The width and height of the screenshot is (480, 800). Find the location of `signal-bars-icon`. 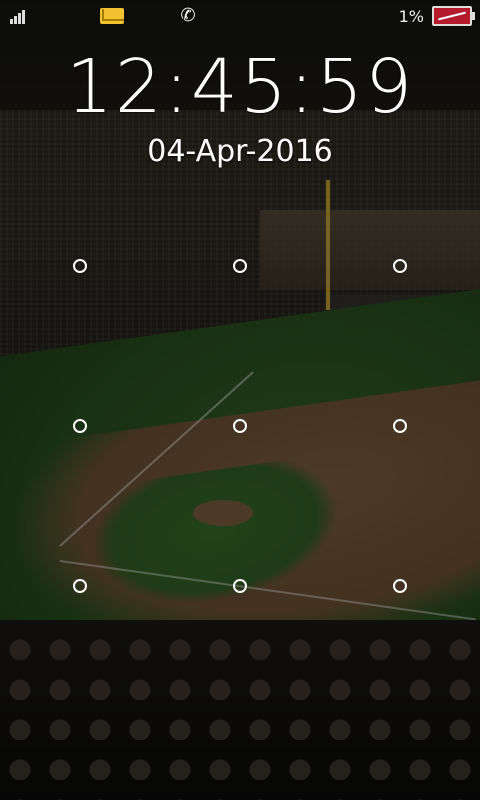

signal-bars-icon is located at coordinates (18, 16).